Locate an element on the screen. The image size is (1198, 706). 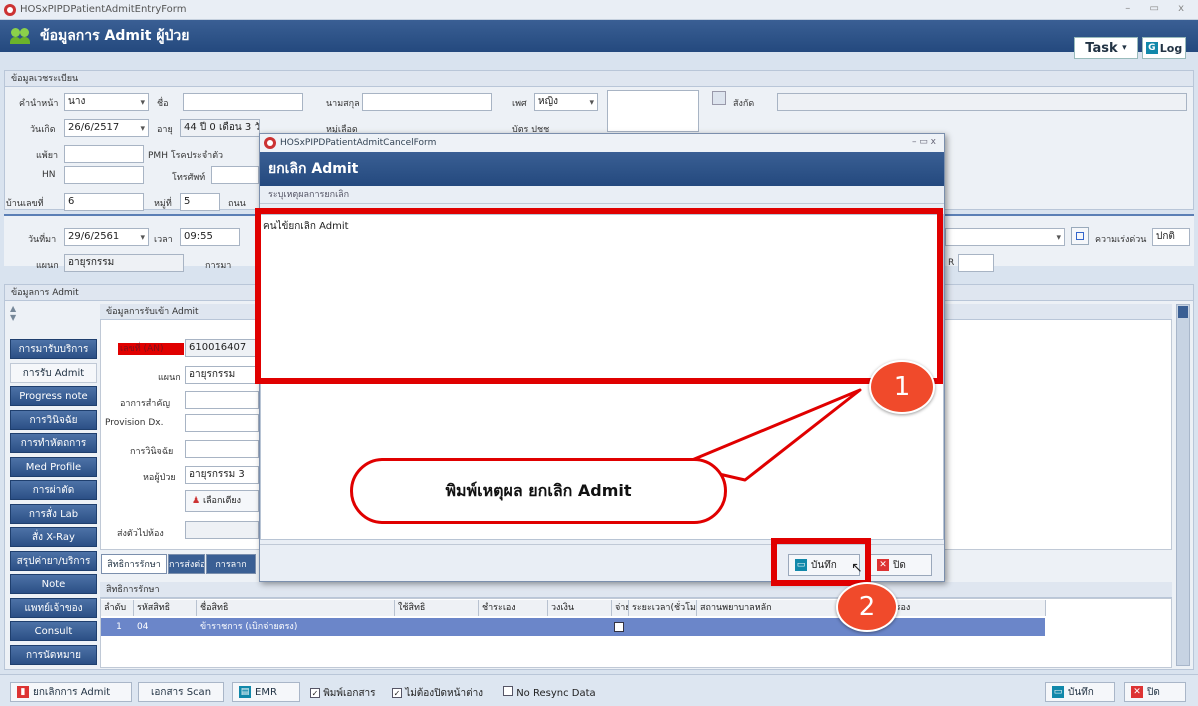
sidebar-item: การมารับบริการ is located at coordinates (53, 349).